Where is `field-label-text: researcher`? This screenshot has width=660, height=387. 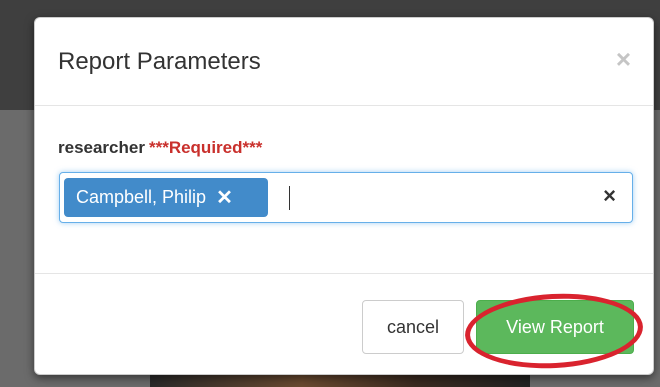
field-label-text: researcher is located at coordinates (101, 147).